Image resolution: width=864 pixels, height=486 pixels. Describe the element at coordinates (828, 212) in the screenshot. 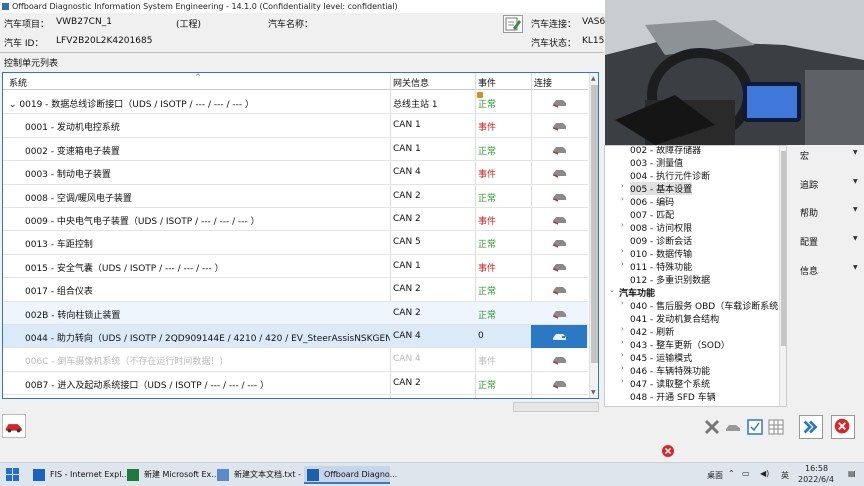

I see `side-menu-item: 帮助 ▼` at that location.